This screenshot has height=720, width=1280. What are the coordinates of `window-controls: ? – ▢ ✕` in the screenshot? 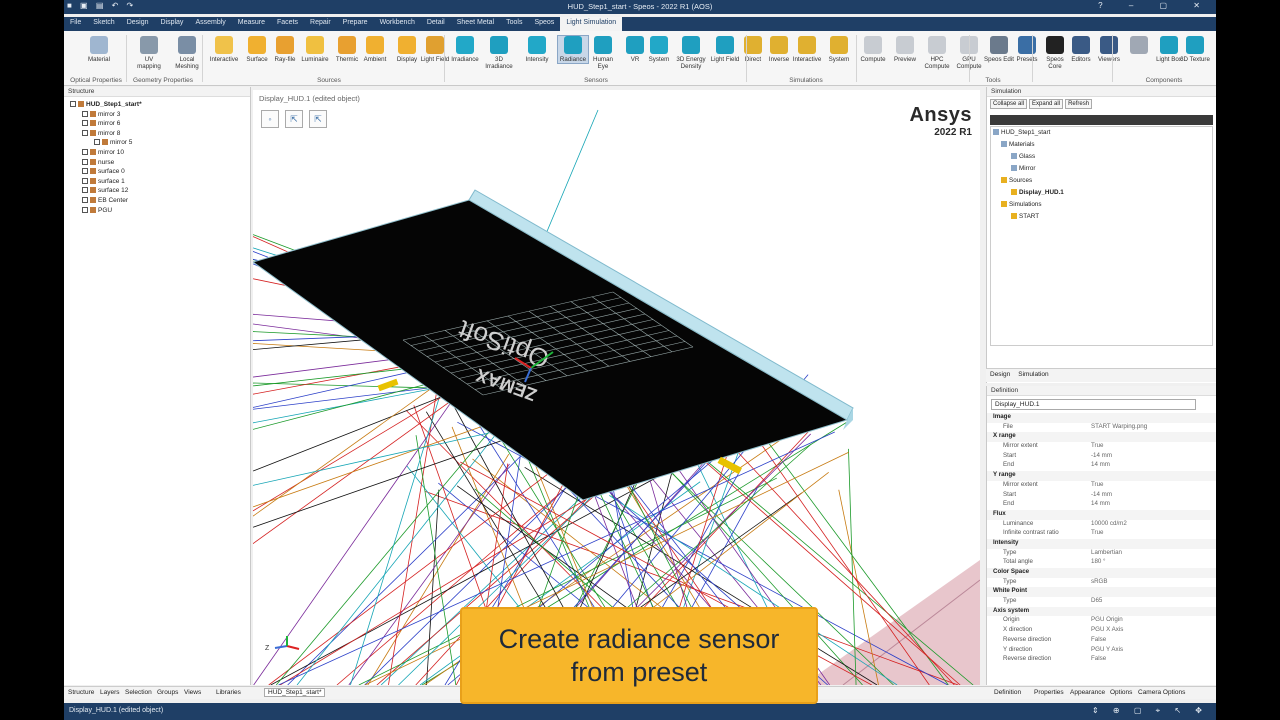 It's located at (1155, 5).